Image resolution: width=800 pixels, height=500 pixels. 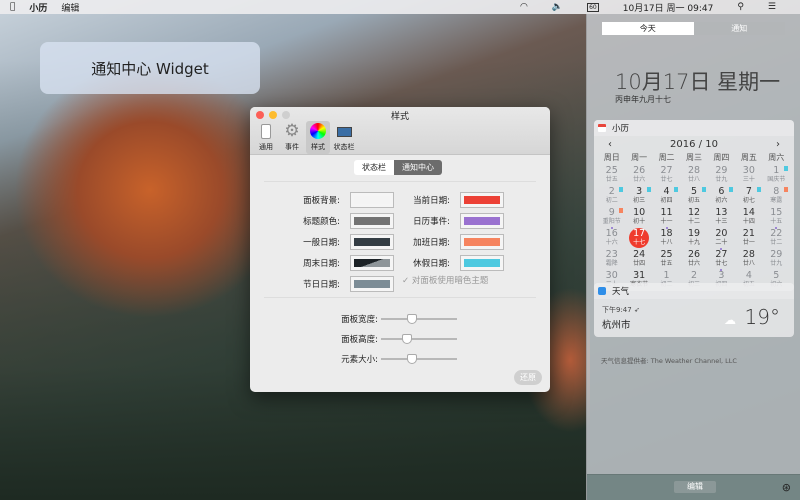 I want to click on calendar-day: 18 十八, so click(x=666, y=238).